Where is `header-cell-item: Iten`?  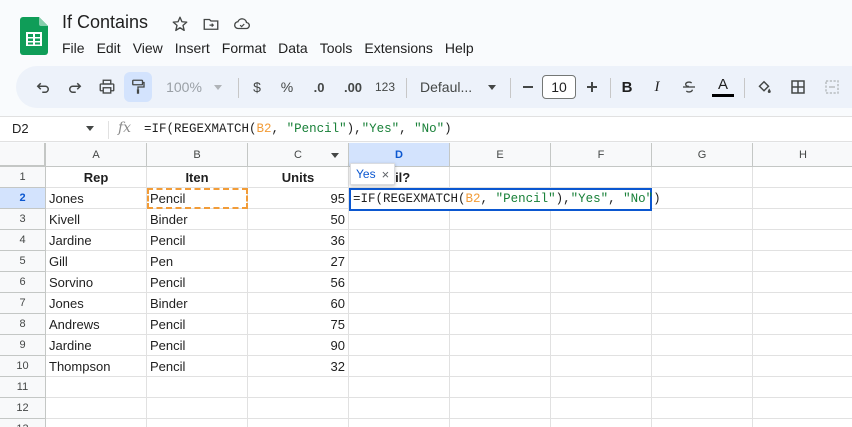 header-cell-item: Iten is located at coordinates (197, 177).